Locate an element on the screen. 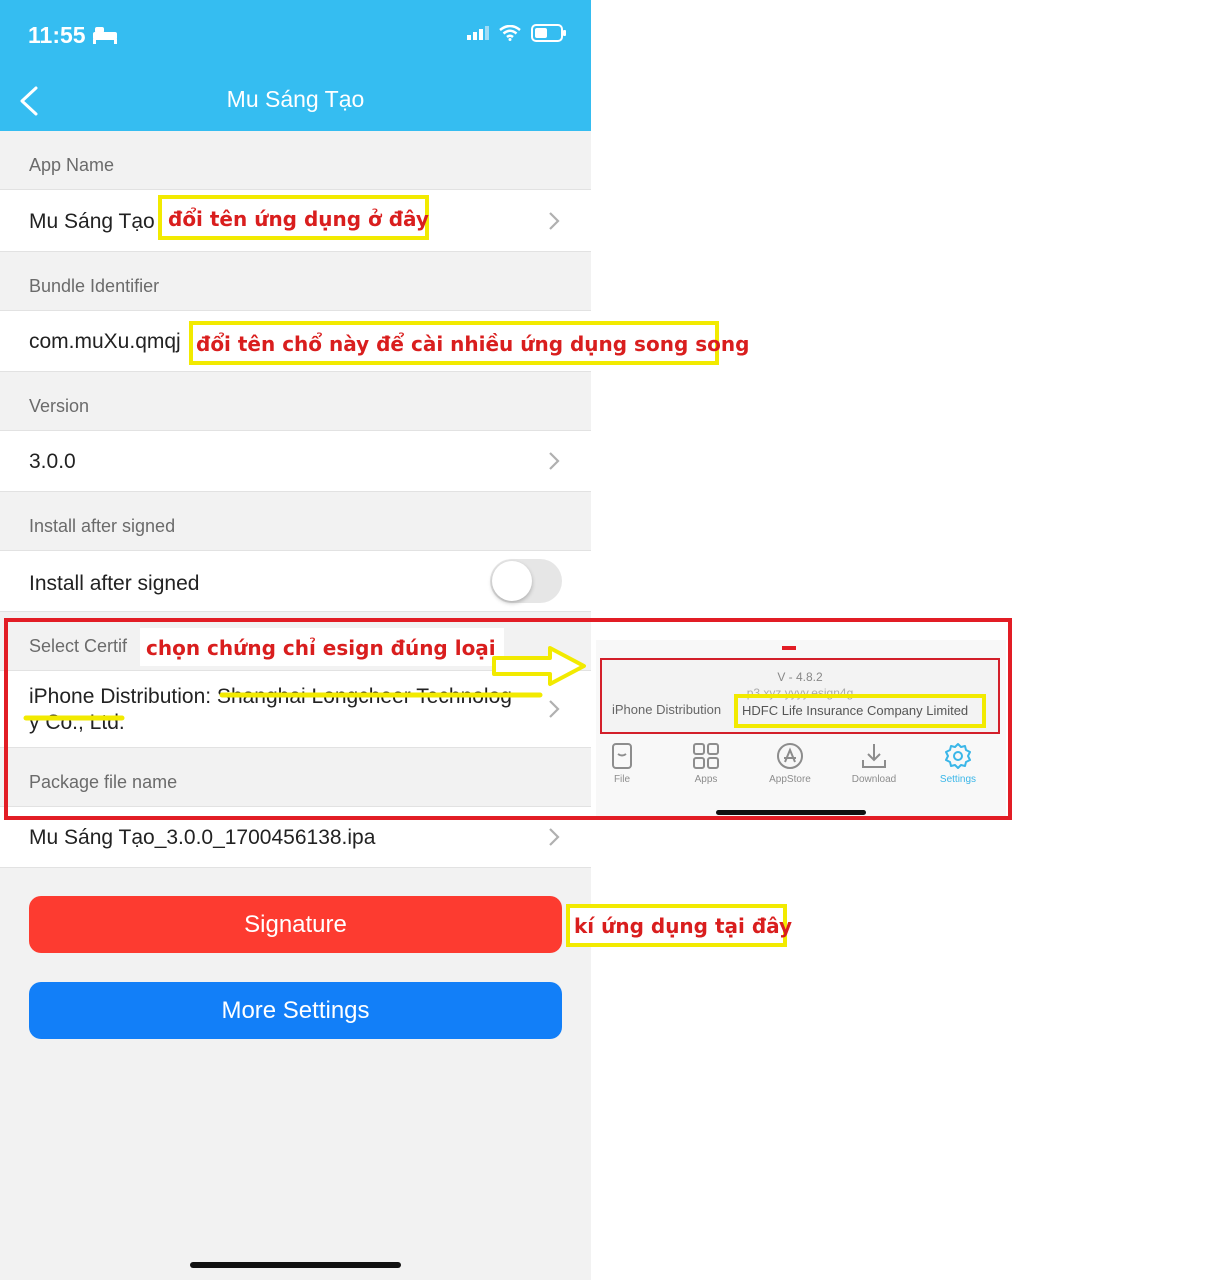 This screenshot has width=1222, height=1280. annotation-sign-here: kí ứng dụng tại đây is located at coordinates (679, 925).